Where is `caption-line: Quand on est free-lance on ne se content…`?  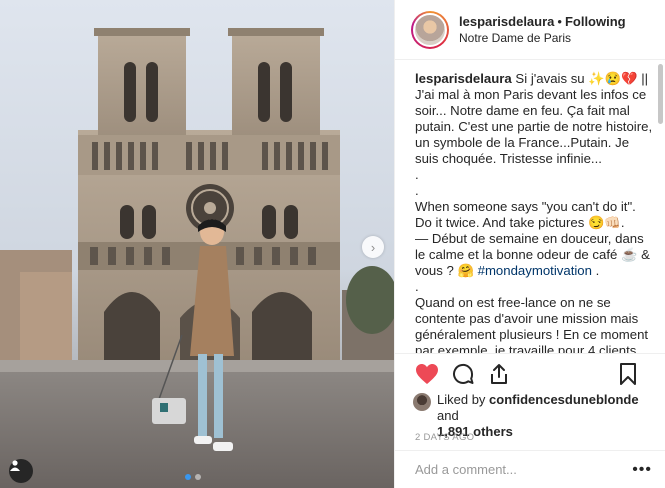 caption-line: Quand on est free-lance on ne se content… is located at coordinates (532, 324).